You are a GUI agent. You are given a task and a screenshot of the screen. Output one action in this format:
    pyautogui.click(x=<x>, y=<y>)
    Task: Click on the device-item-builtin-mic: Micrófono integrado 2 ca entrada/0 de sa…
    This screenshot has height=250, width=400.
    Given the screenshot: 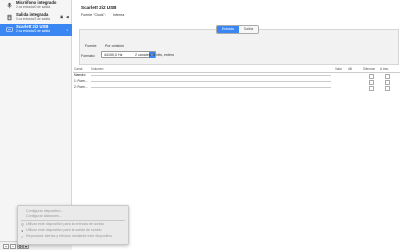 What is the action you would take?
    pyautogui.click(x=36, y=5)
    